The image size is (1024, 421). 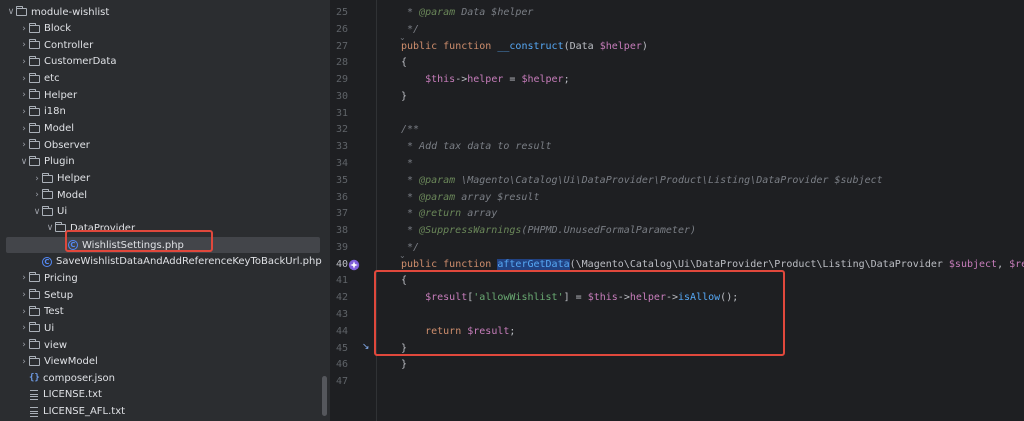 What do you see at coordinates (341, 96) in the screenshot?
I see `line-number: 30` at bounding box center [341, 96].